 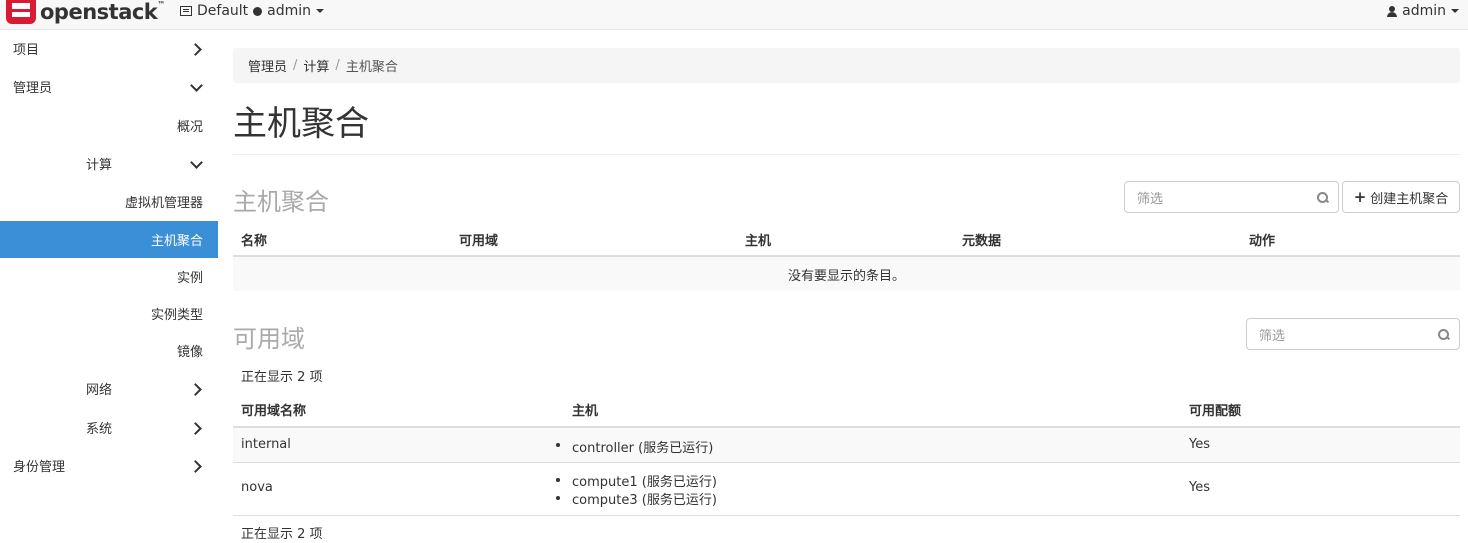 What do you see at coordinates (99, 390) in the screenshot?
I see `sidebar-item-label: 网络` at bounding box center [99, 390].